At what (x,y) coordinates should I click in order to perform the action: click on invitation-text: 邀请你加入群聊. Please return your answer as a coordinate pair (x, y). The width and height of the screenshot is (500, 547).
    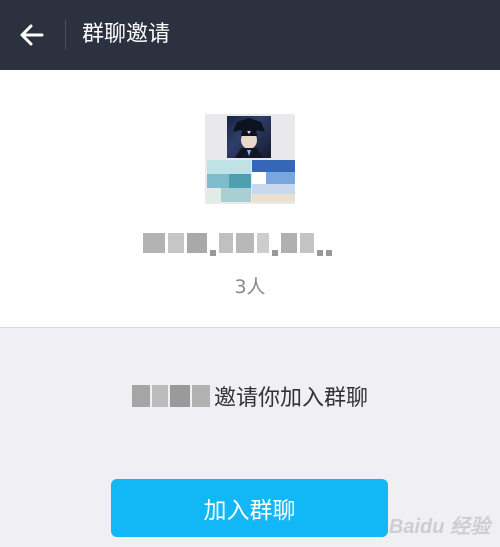
    Looking at the image, I should click on (290, 398).